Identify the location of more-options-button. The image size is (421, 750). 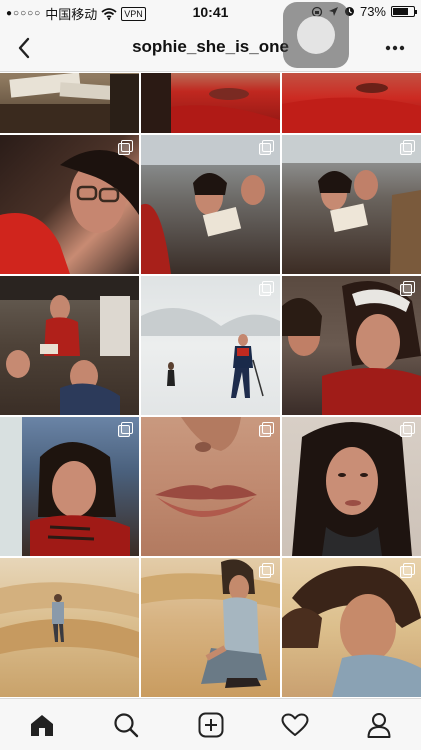
(395, 48).